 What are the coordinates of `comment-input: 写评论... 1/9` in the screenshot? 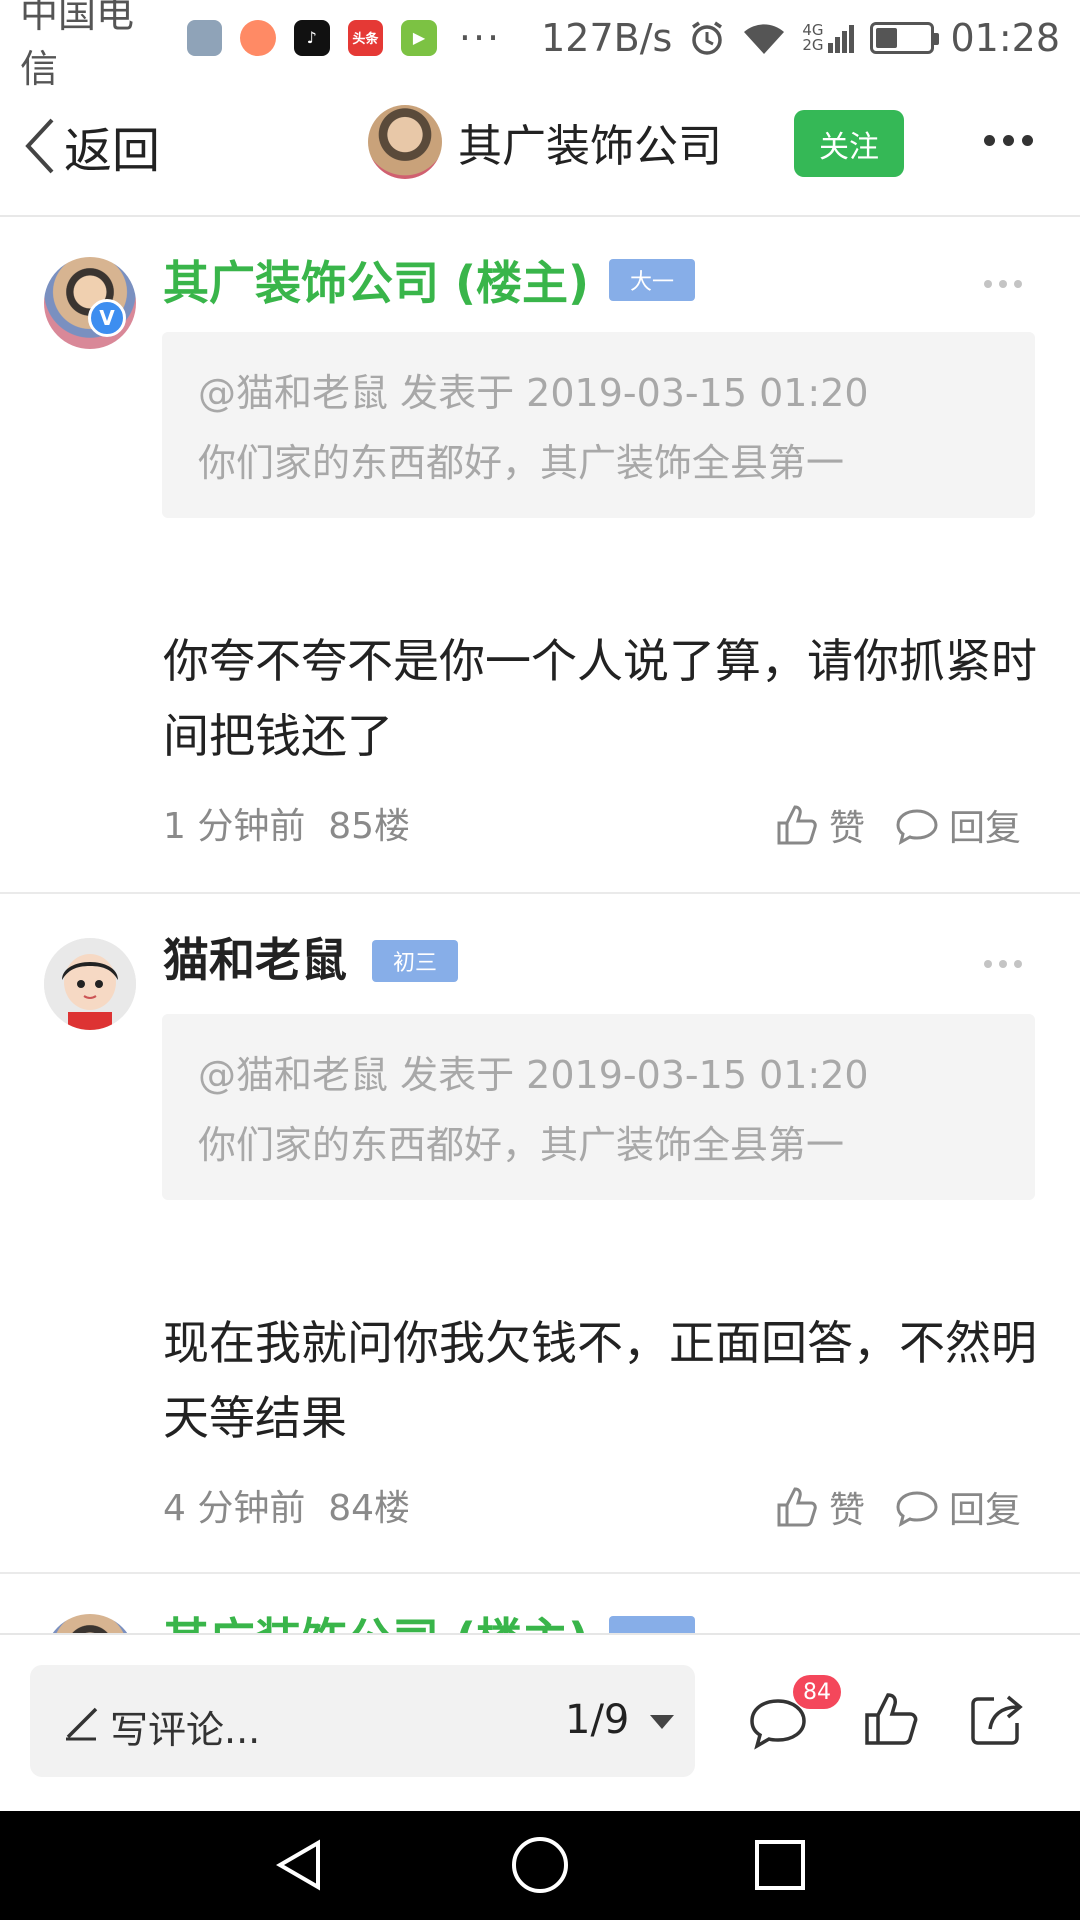 It's located at (362, 1721).